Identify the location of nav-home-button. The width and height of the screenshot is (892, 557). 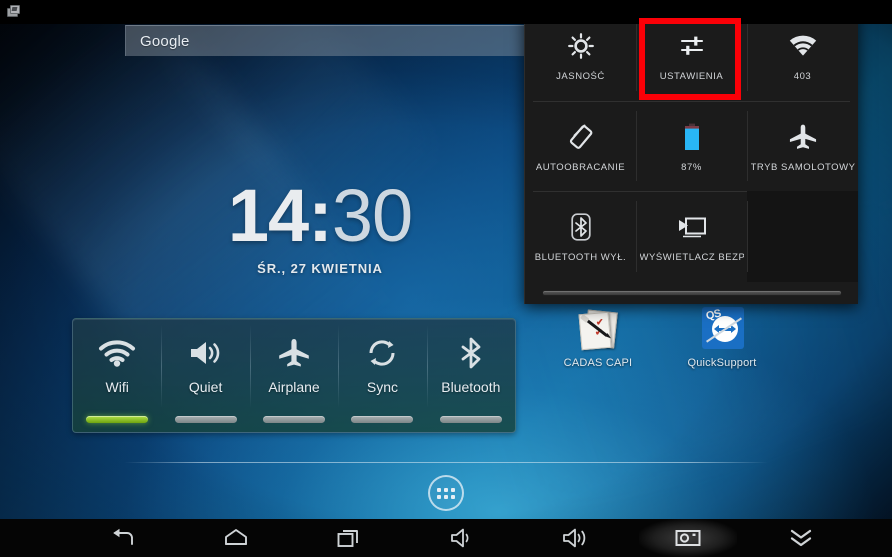
(235, 538).